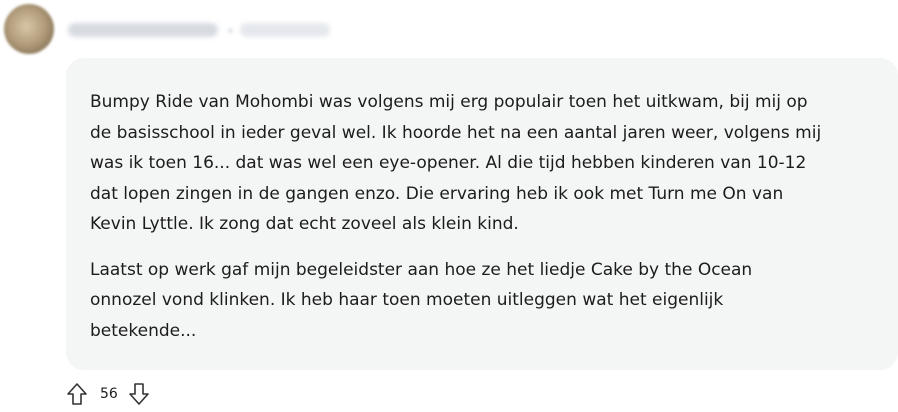 The image size is (898, 412). I want to click on author-name-blurred, so click(143, 30).